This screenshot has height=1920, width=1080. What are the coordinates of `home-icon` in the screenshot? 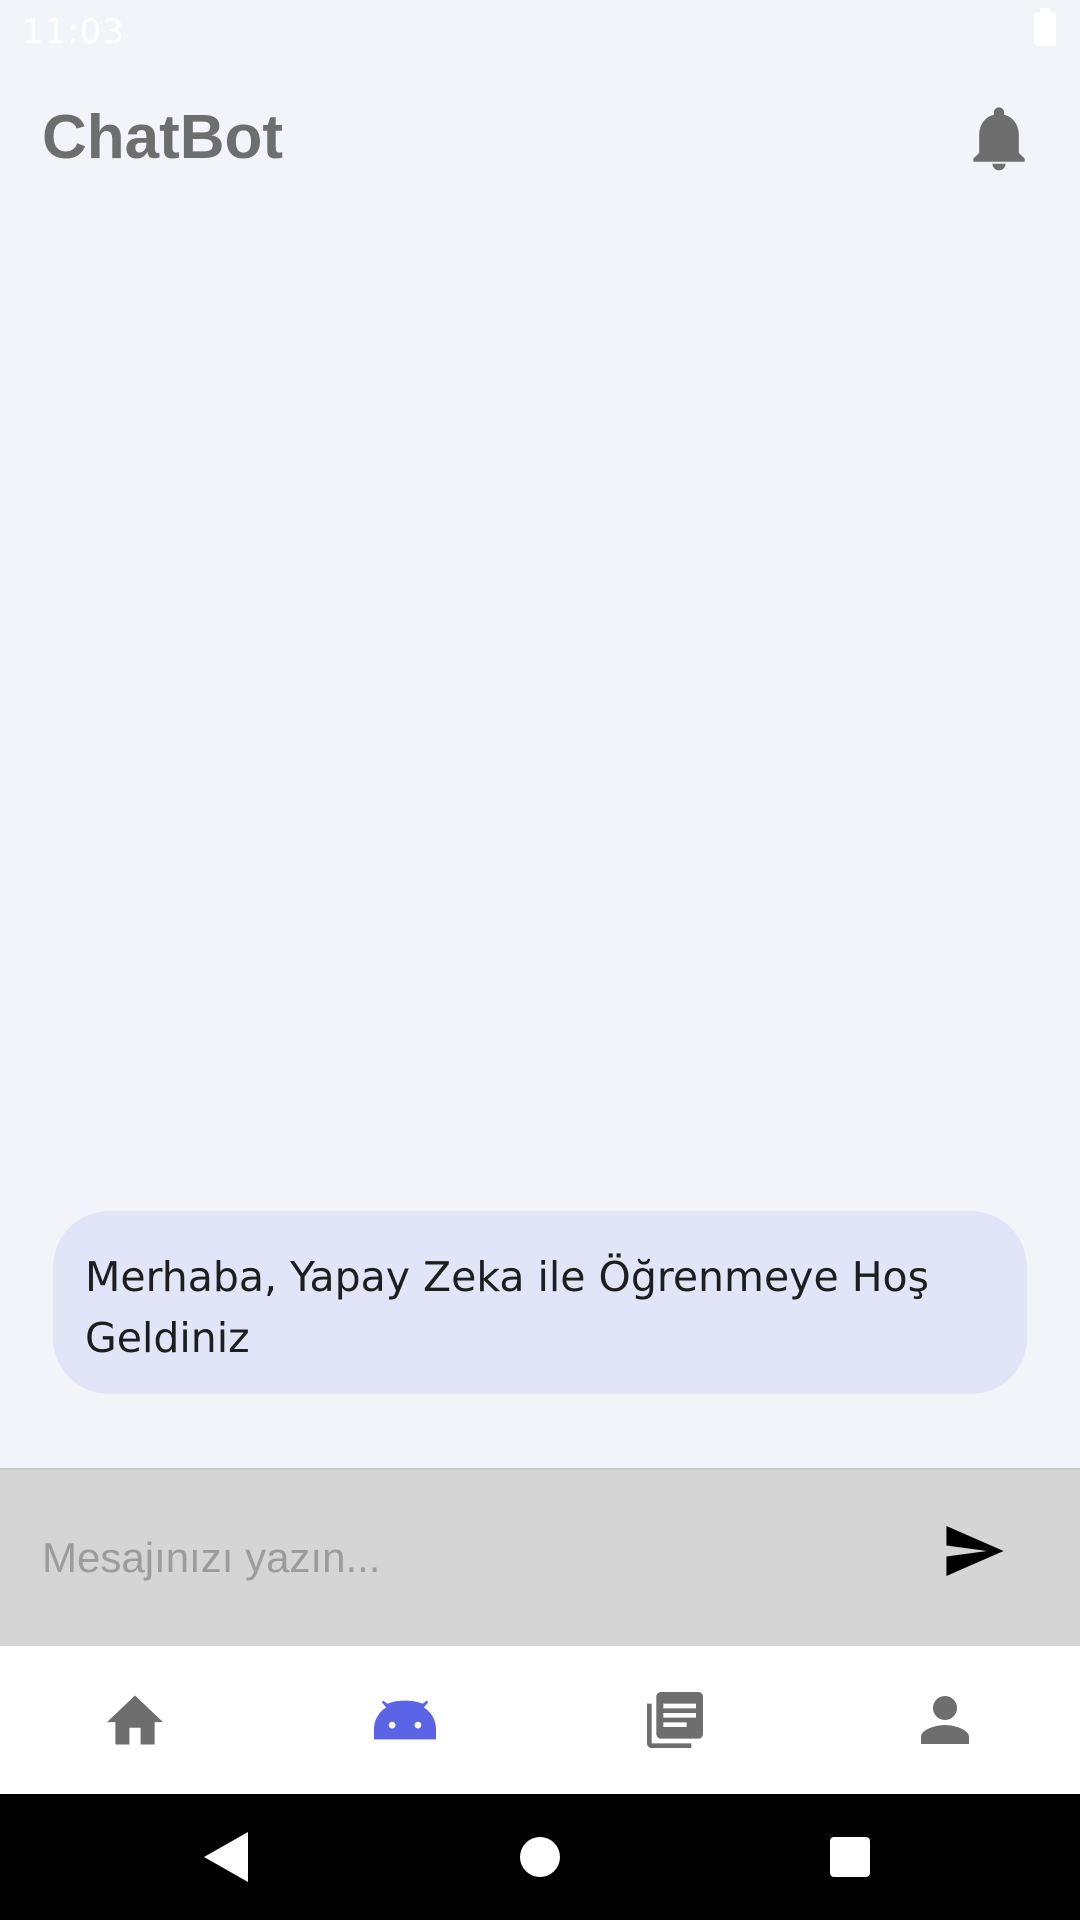 It's located at (135, 1720).